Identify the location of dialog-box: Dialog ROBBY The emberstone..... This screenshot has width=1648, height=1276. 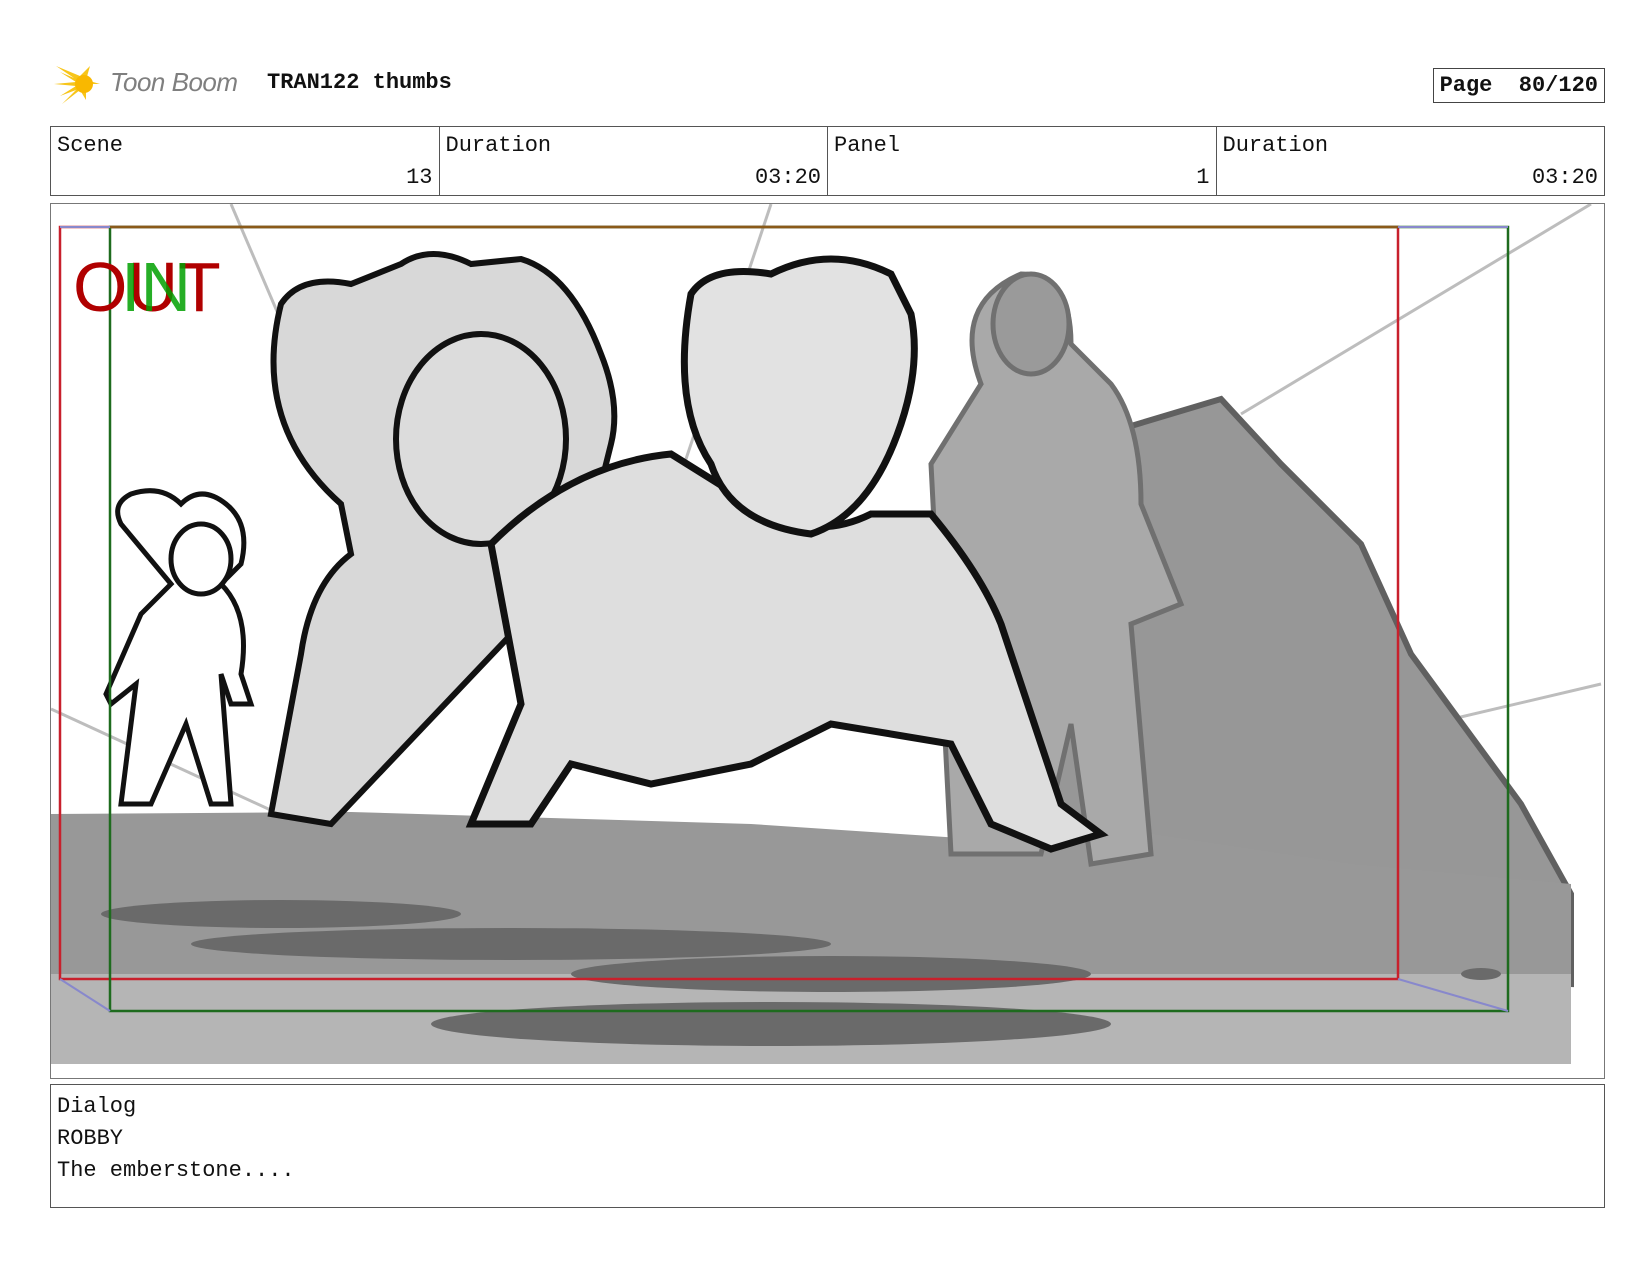
(827, 1146).